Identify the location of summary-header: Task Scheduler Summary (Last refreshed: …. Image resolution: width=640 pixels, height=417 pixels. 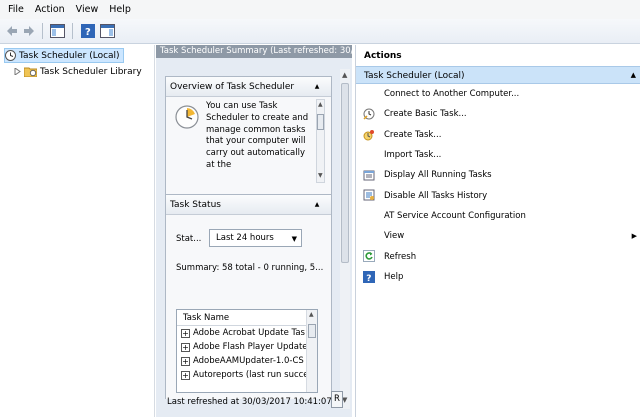
(254, 51).